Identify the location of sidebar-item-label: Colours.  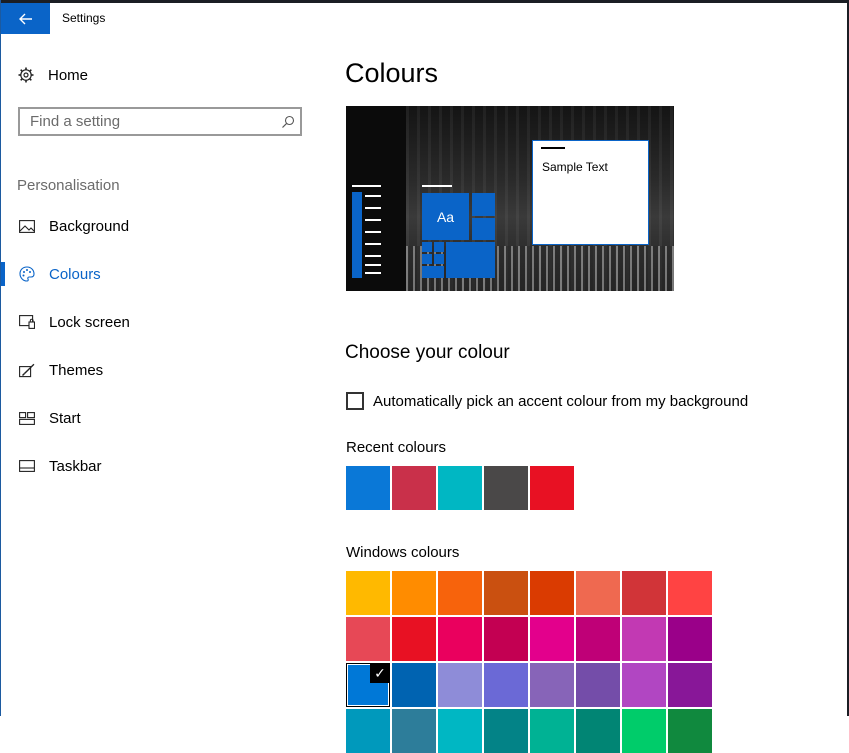
(75, 274).